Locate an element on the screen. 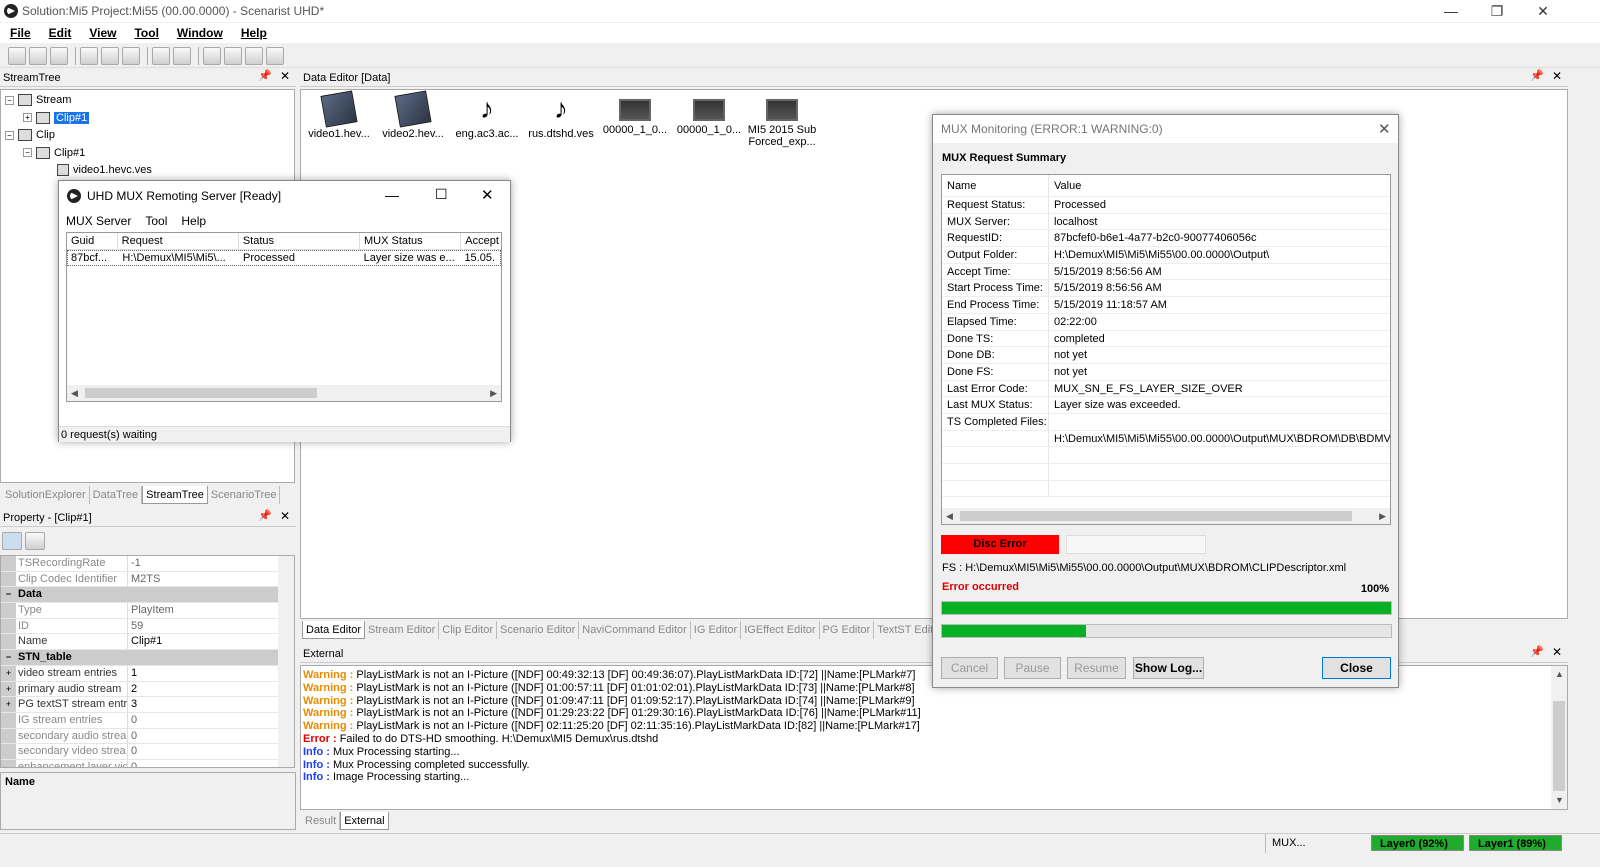 This screenshot has width=1600, height=867. property-row: + primary audio stream 2 is located at coordinates (147, 689).